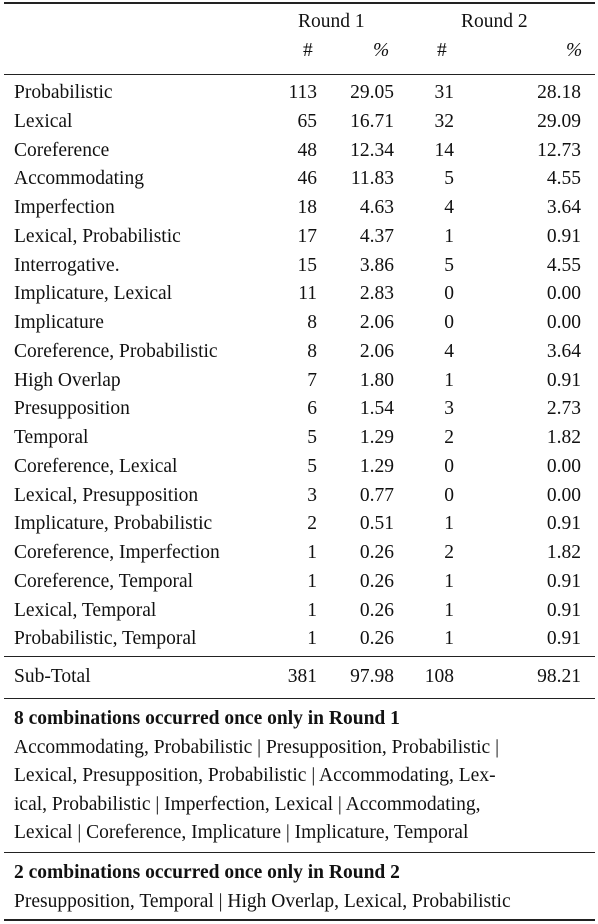 This screenshot has height=924, width=598. Describe the element at coordinates (376, 380) in the screenshot. I see `r1-percent: 1.80` at that location.